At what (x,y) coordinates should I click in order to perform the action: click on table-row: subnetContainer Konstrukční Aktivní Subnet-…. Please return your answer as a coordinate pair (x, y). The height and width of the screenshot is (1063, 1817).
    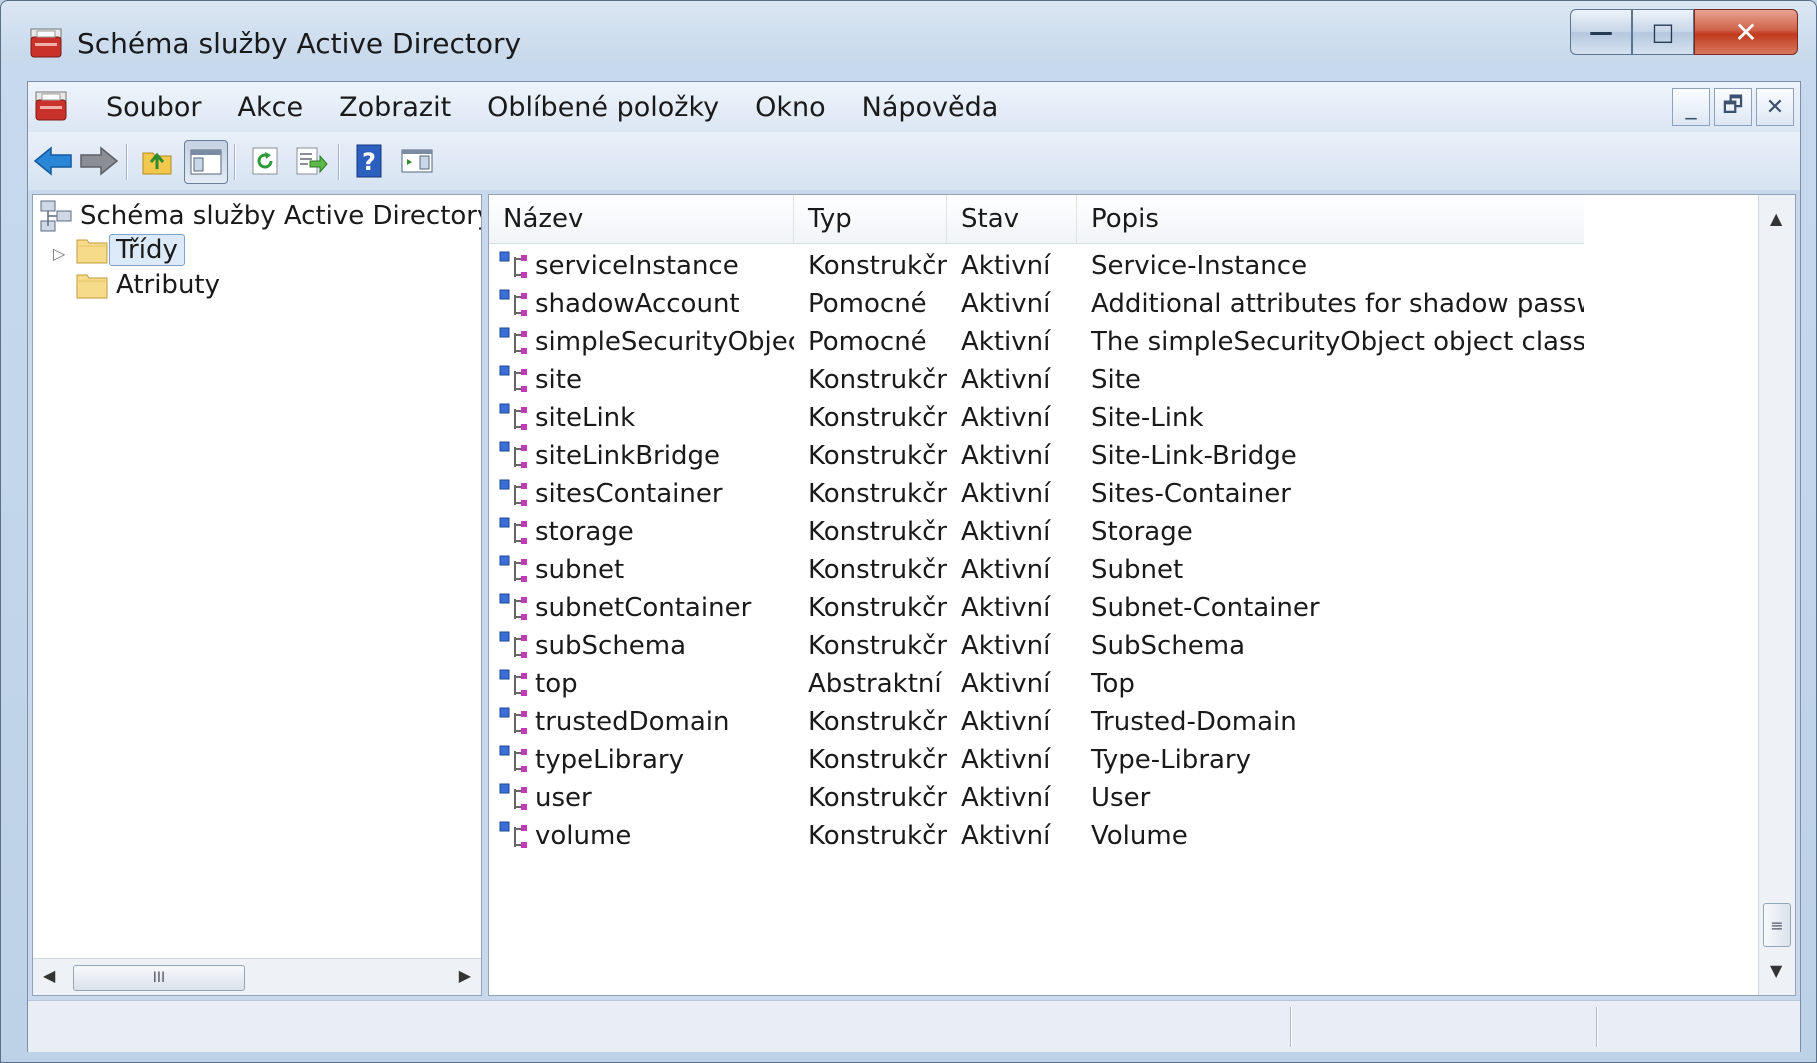
    Looking at the image, I should click on (1036, 608).